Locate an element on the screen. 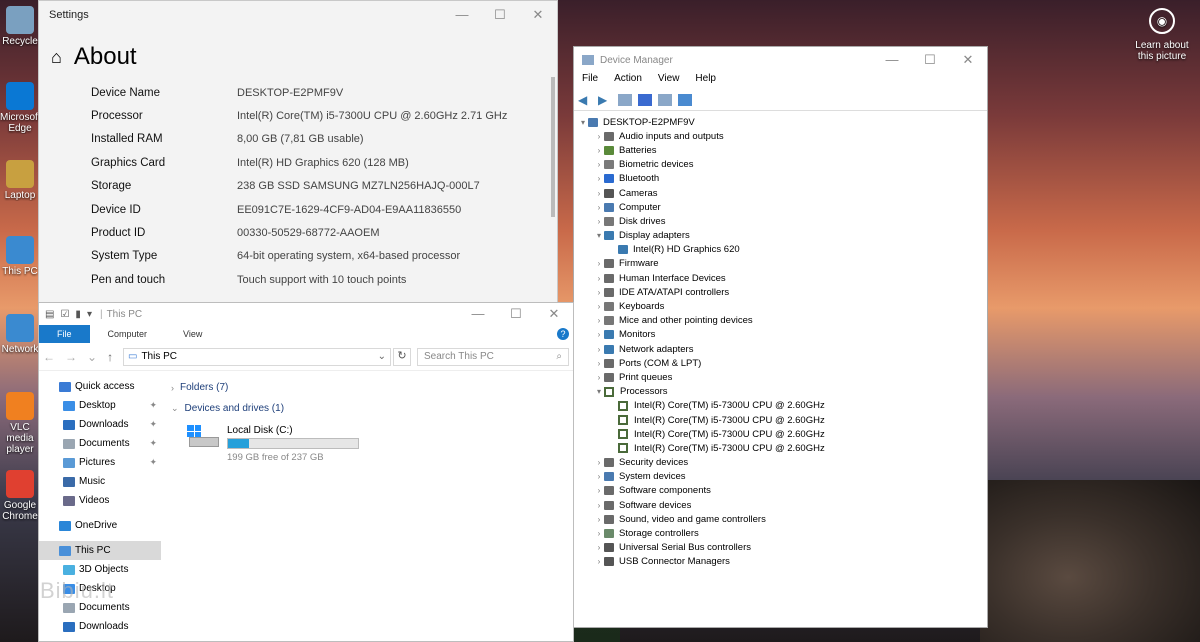 This screenshot has width=1200, height=642. desktop-icon-vlc-media-player: VLC media player is located at coordinates (20, 423).